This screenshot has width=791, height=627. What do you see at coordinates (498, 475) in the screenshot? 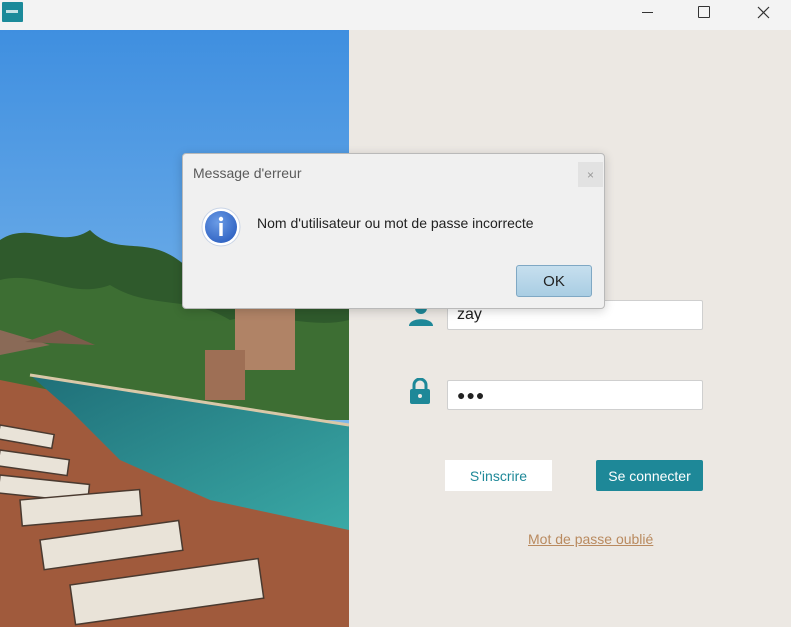
I see `register-button: S'inscrire` at bounding box center [498, 475].